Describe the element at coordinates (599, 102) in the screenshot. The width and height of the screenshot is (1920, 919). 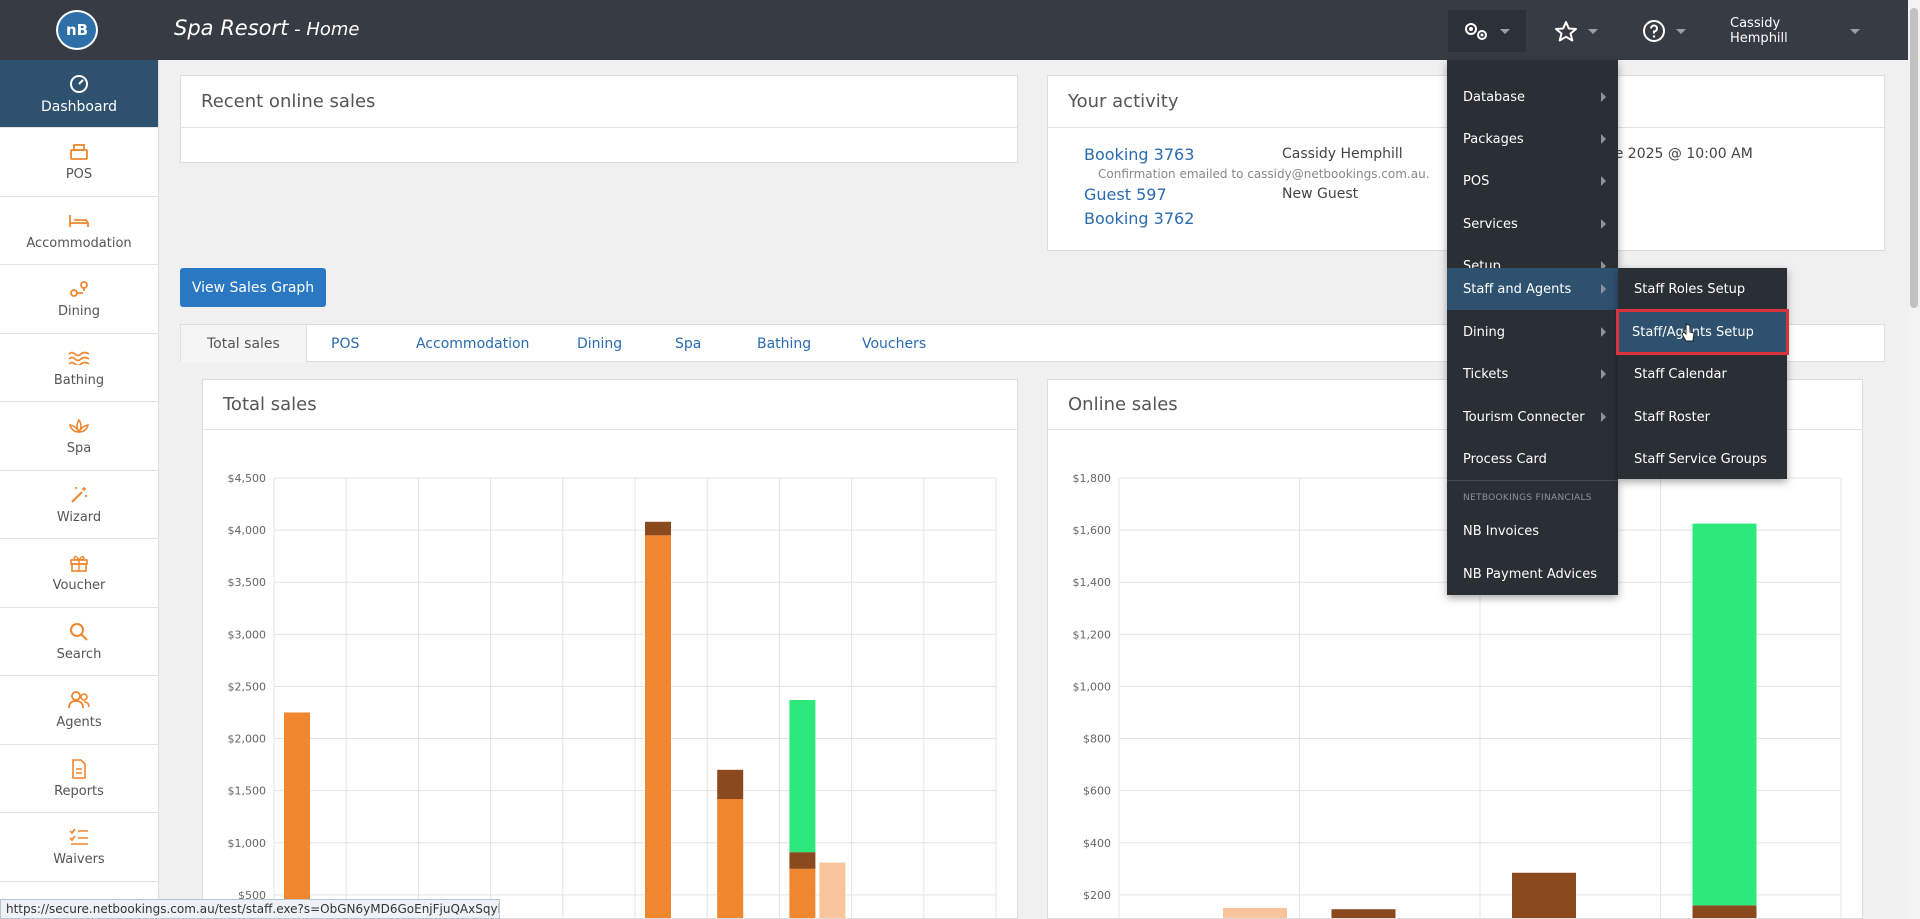
I see `panel-title: Recent online sales` at that location.